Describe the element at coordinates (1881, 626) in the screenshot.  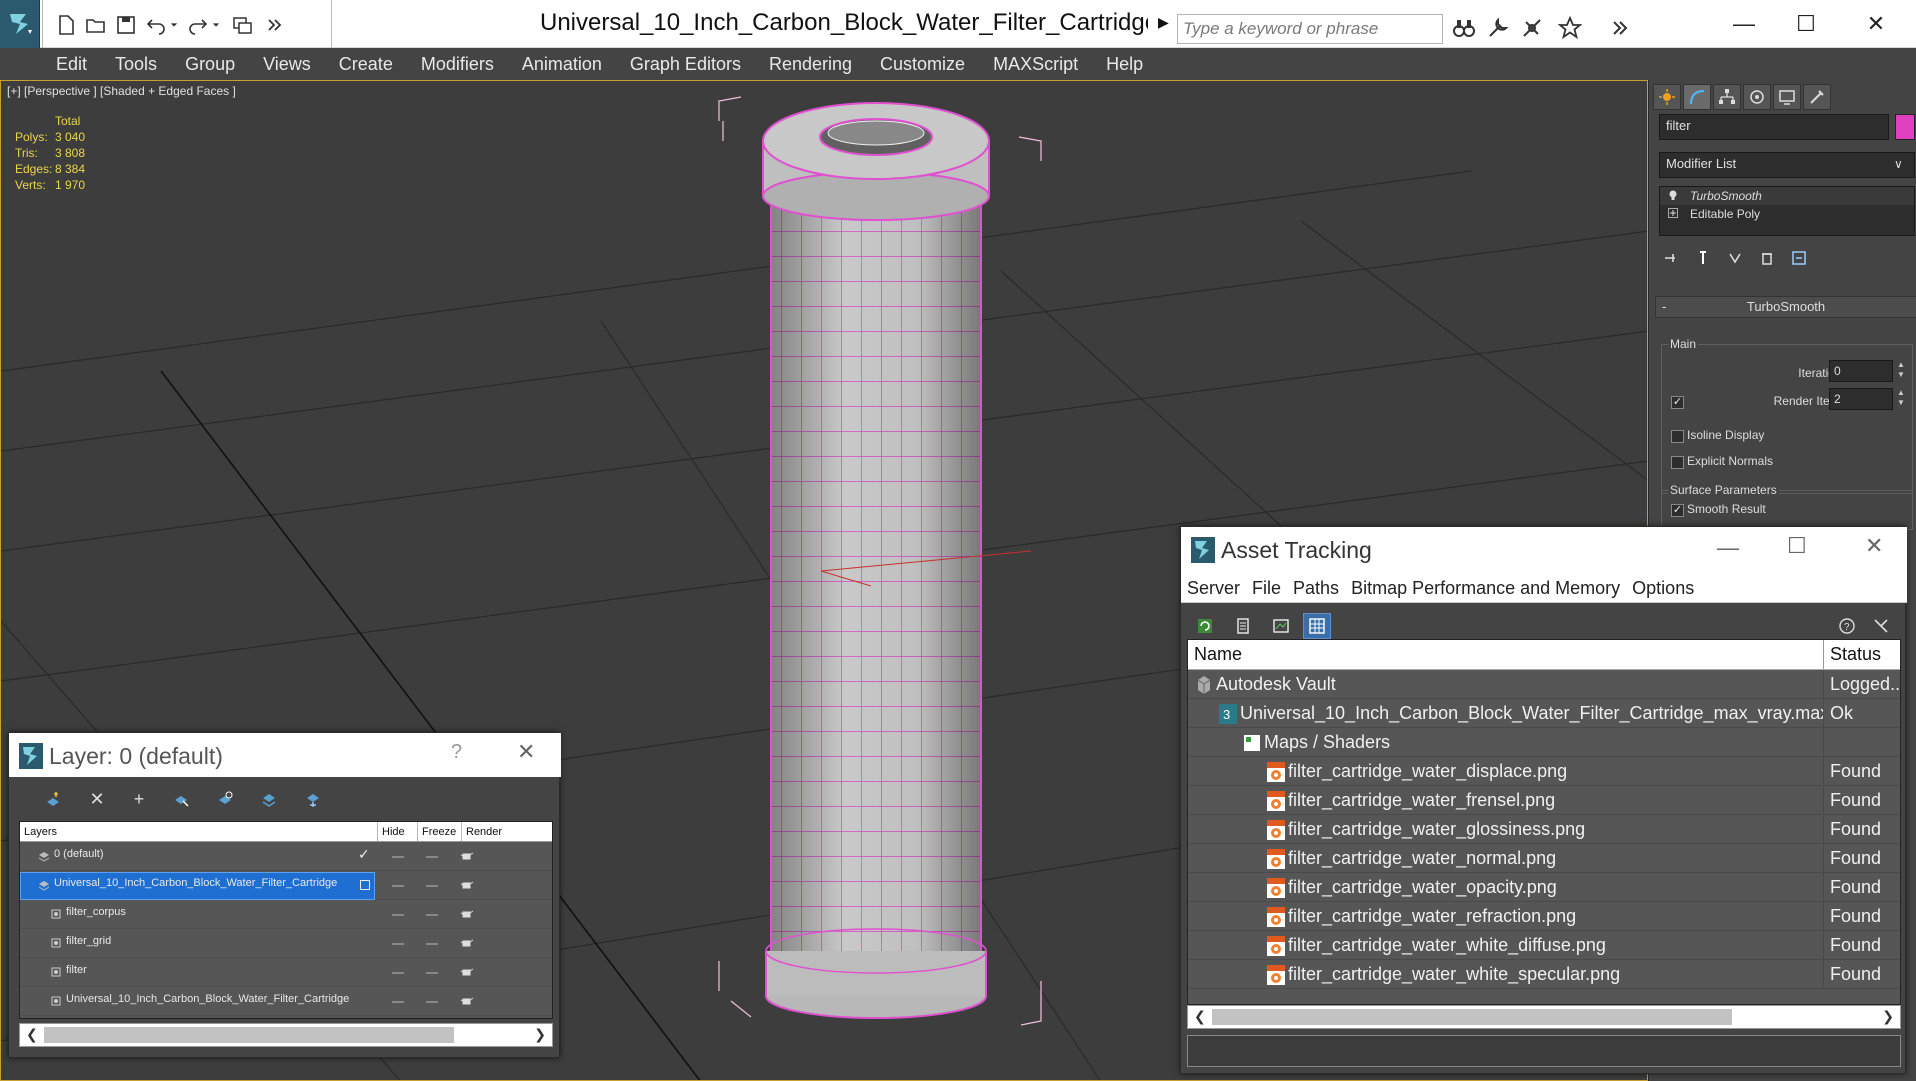
I see `context-help-icon` at that location.